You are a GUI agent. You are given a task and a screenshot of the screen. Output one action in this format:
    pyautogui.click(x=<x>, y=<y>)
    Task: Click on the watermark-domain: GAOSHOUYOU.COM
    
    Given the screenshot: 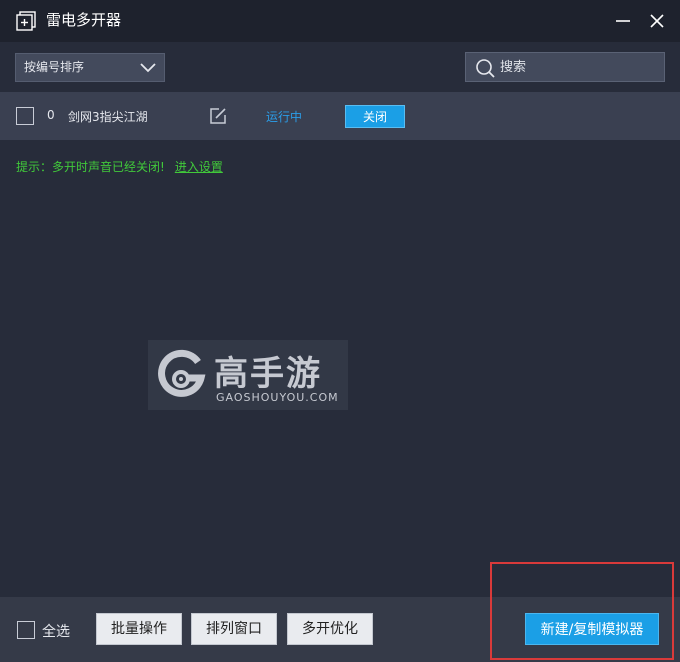 What is the action you would take?
    pyautogui.click(x=277, y=397)
    